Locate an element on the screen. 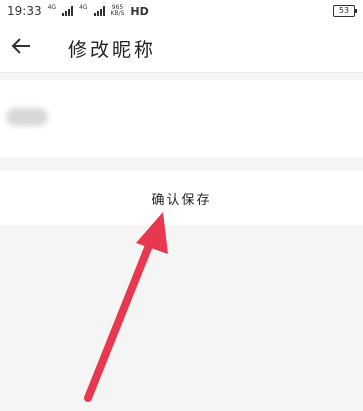  status-time: 19:33 is located at coordinates (24, 11).